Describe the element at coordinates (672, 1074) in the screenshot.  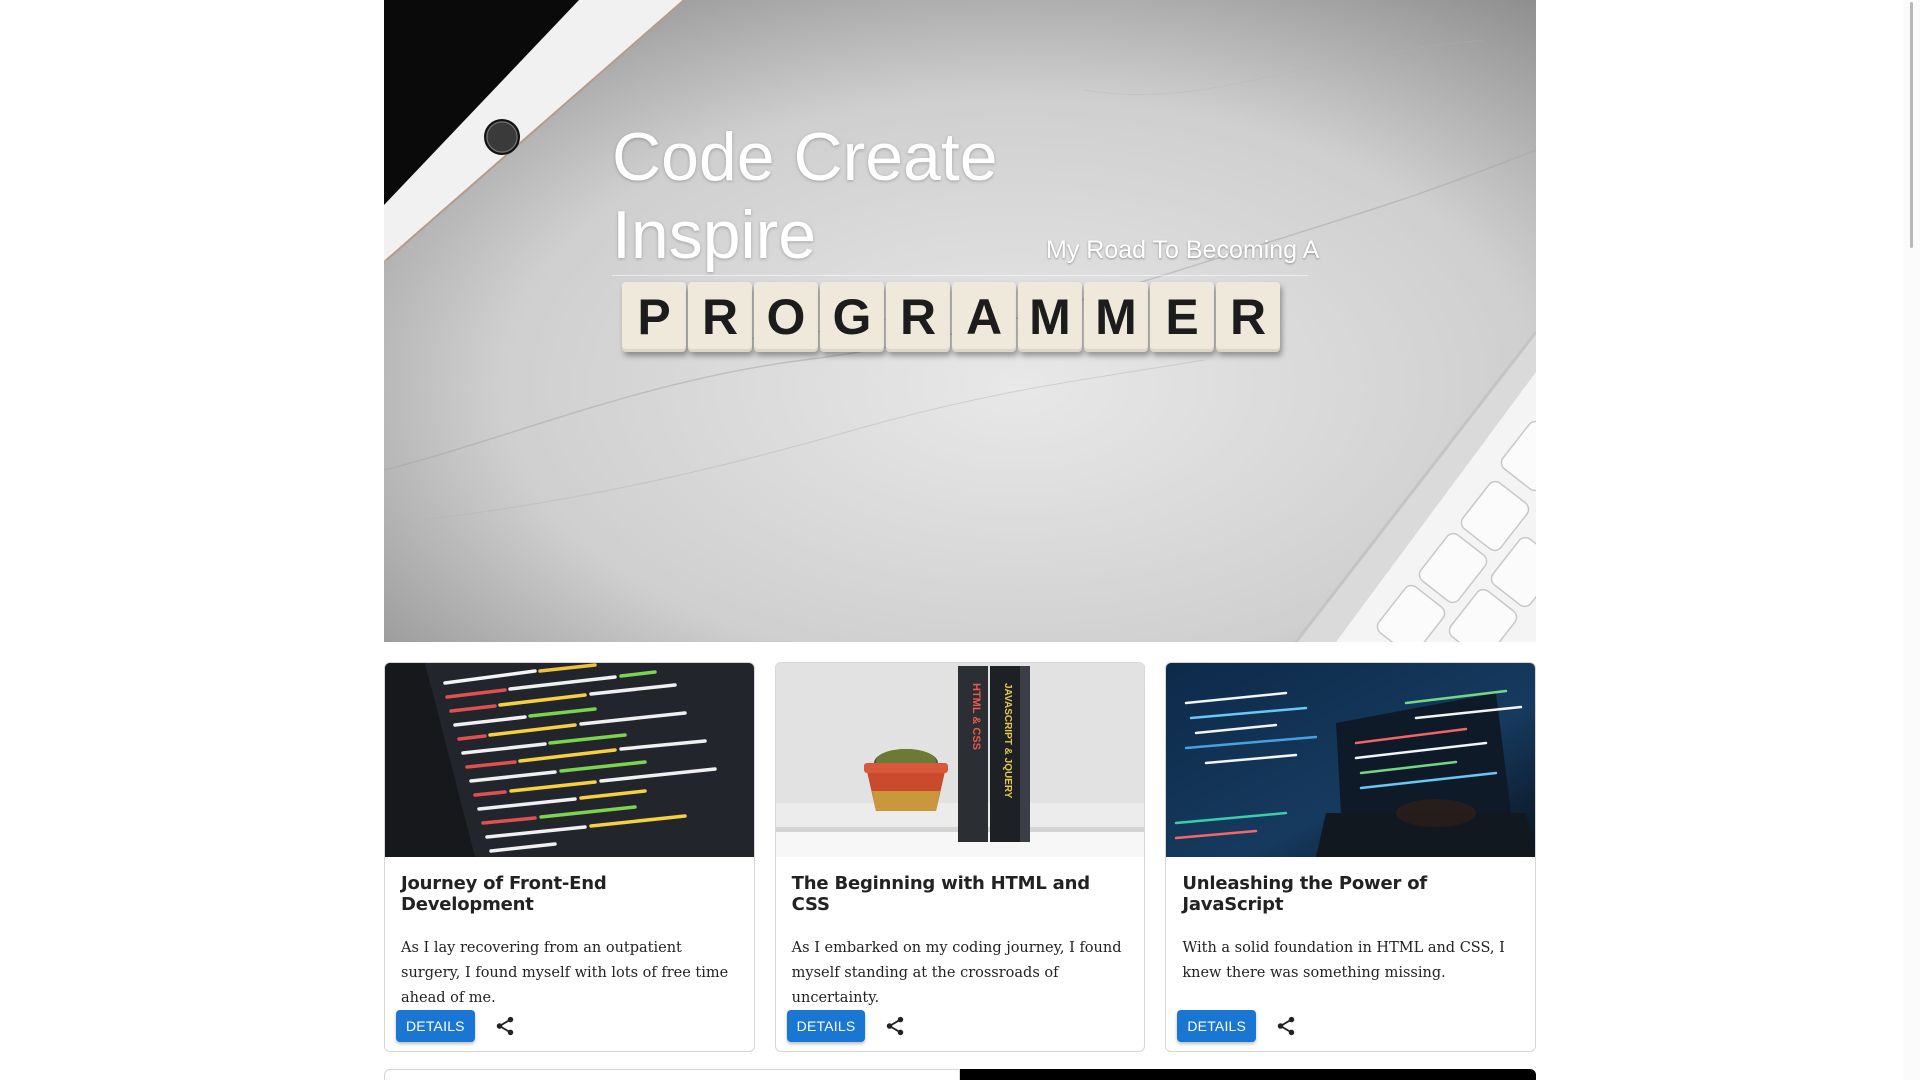
I see `next-card-left-edge` at that location.